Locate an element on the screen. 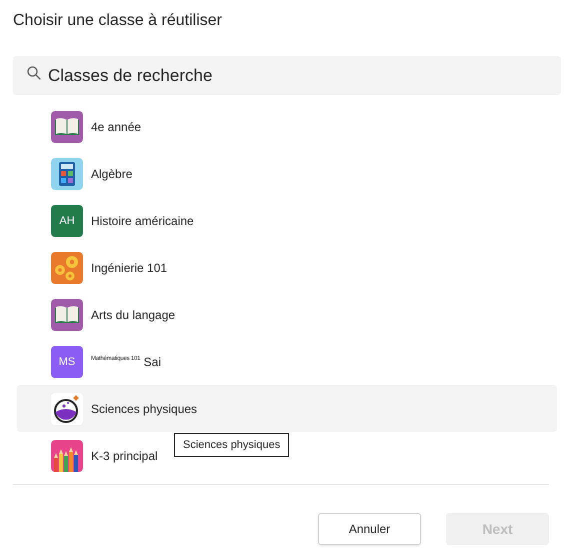  class-item: MS $^{Mathématiques 101}$ Sai is located at coordinates (92, 361).